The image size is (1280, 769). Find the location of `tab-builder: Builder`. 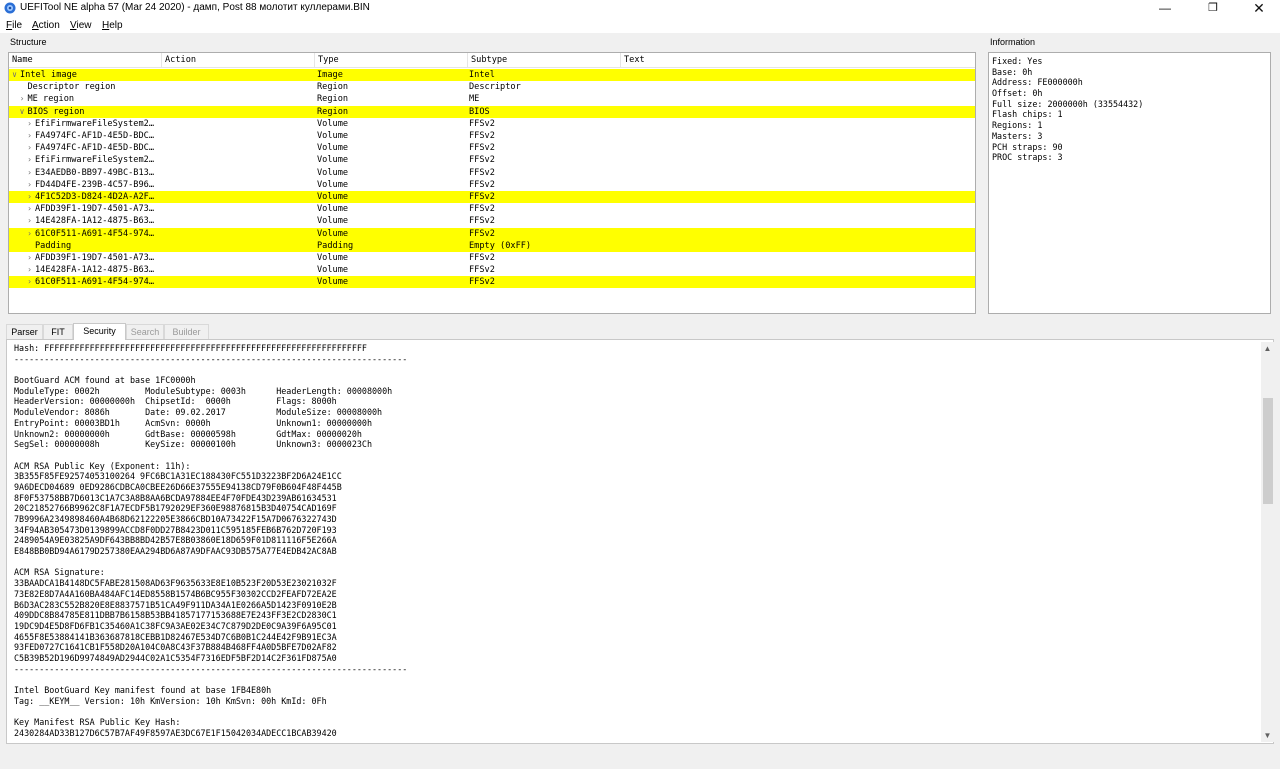

tab-builder: Builder is located at coordinates (186, 331).